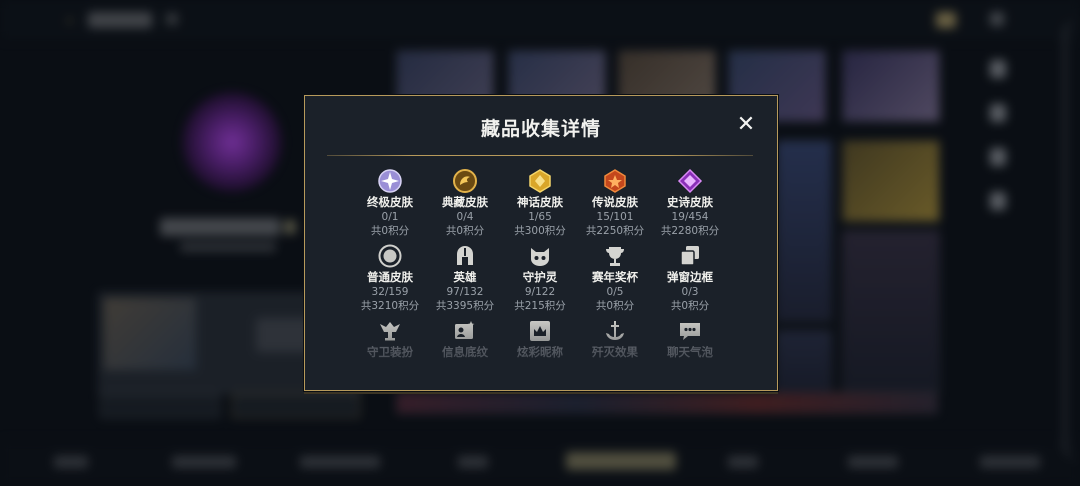  What do you see at coordinates (390, 217) in the screenshot?
I see `item-count: 0/1` at bounding box center [390, 217].